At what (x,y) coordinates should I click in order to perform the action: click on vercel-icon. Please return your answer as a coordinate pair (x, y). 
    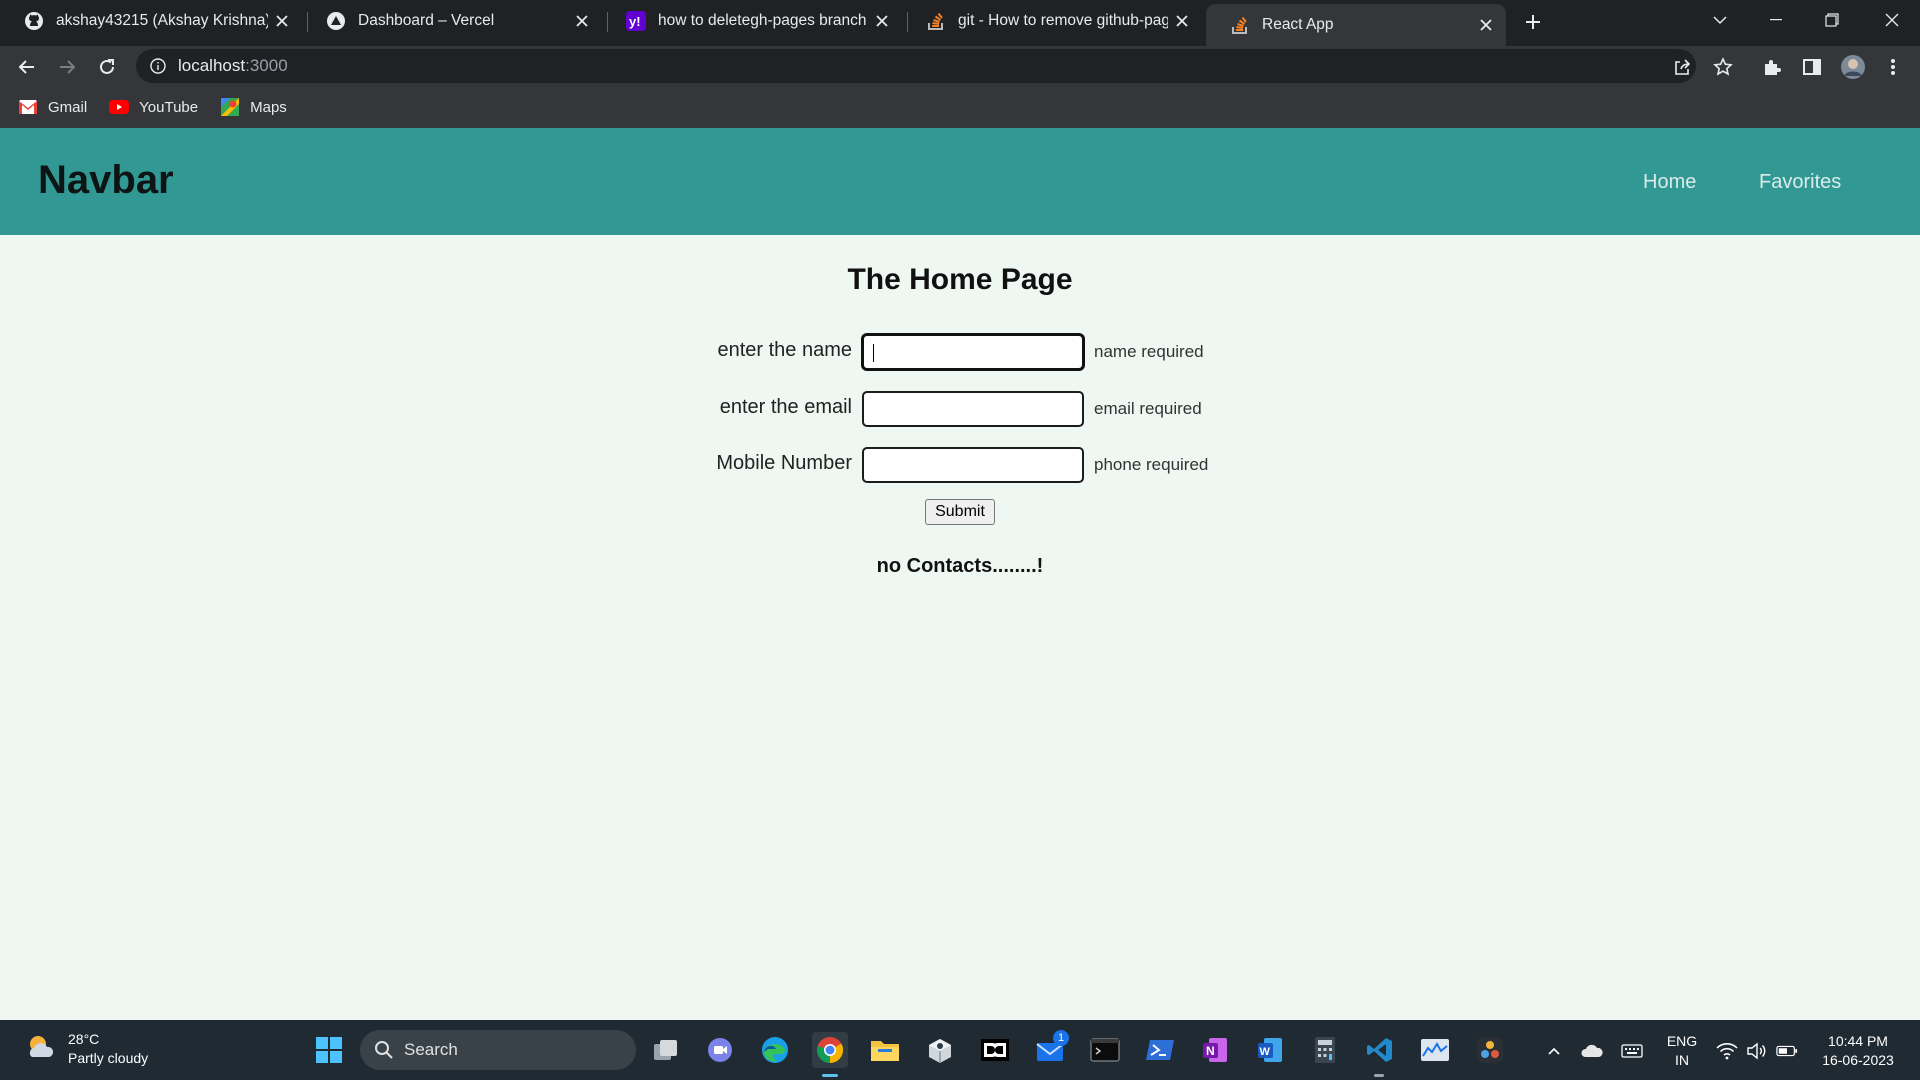
    Looking at the image, I should click on (336, 21).